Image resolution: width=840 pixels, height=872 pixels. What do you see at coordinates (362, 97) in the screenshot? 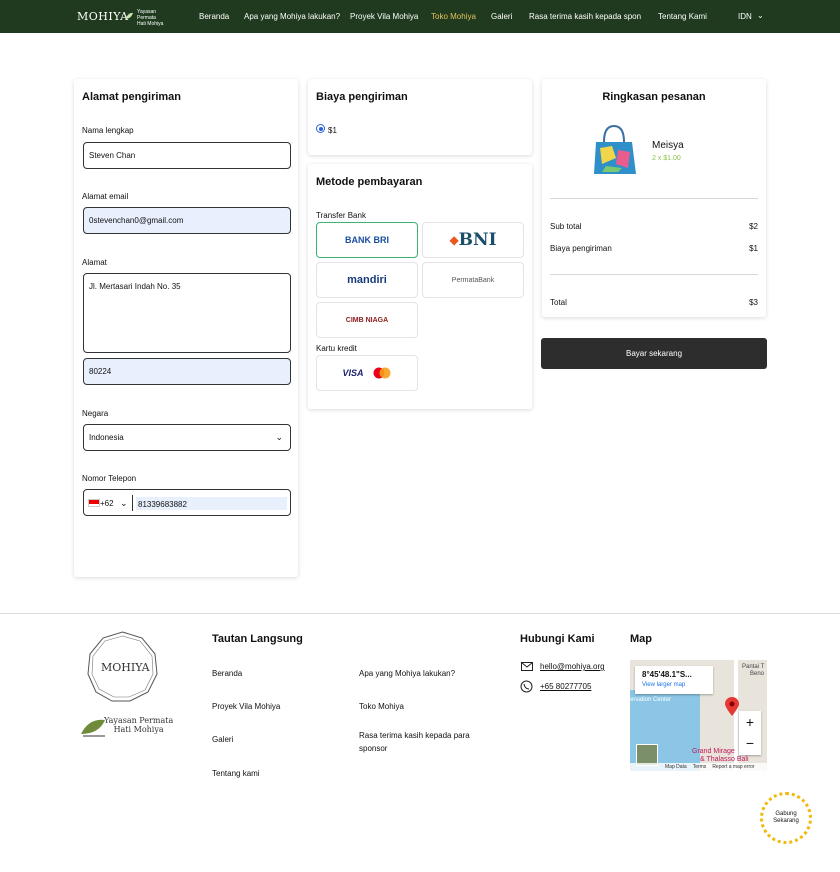
I see `shipping-title: Biaya pengiriman` at bounding box center [362, 97].